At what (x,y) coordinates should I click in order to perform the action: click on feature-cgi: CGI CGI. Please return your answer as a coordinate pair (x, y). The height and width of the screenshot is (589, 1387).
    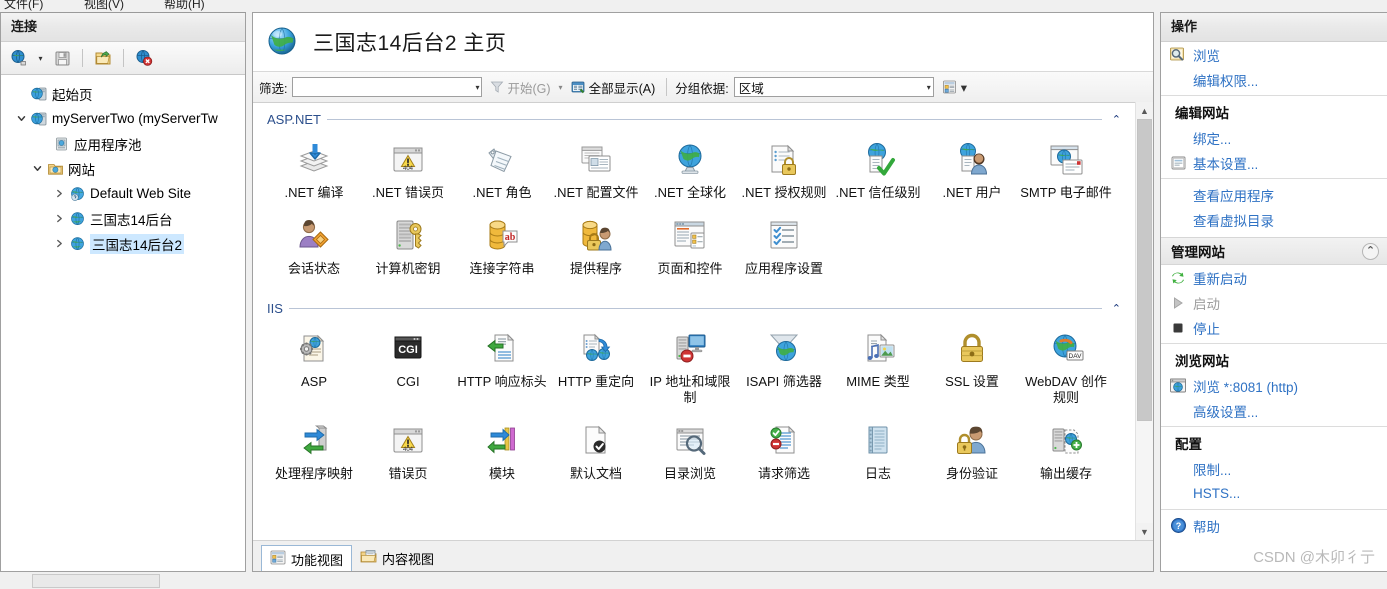
    Looking at the image, I should click on (408, 364).